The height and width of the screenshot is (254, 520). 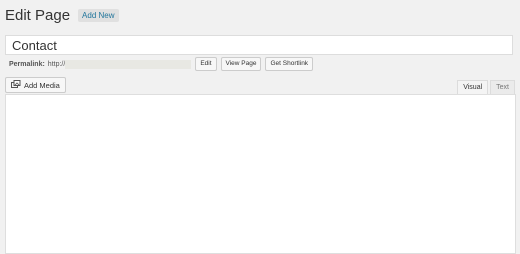 I want to click on page-title: Edit Page, so click(x=38, y=15).